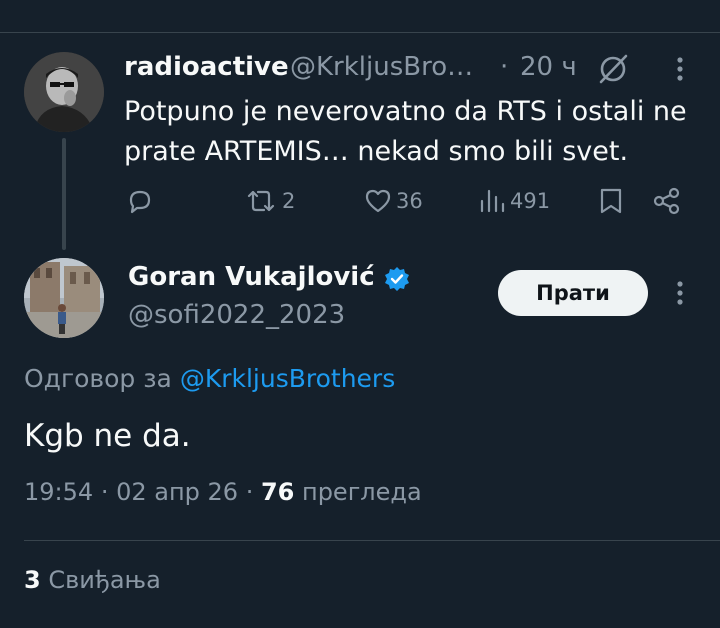  Describe the element at coordinates (107, 436) in the screenshot. I see `main-tweet-text: Kgb ne da.` at that location.